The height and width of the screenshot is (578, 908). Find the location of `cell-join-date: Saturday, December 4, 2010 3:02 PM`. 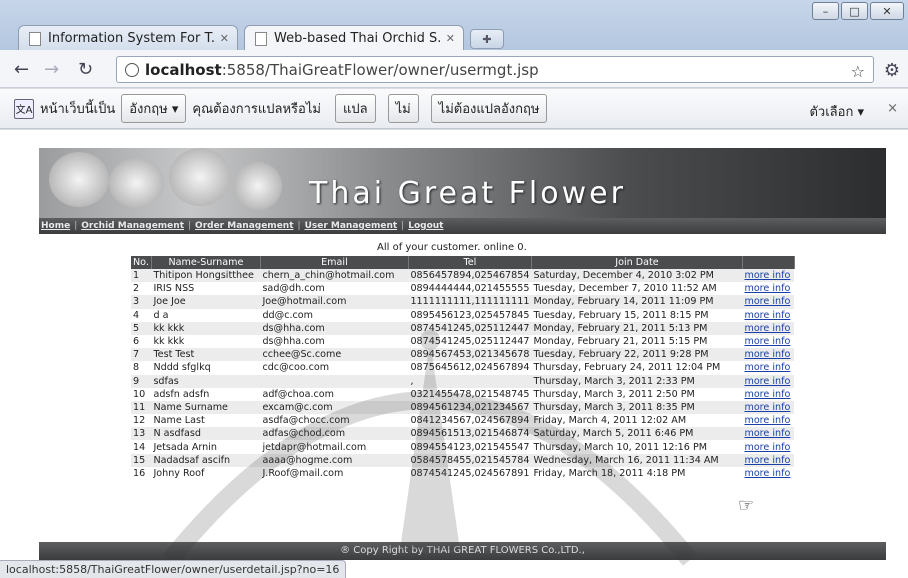

cell-join-date: Saturday, December 4, 2010 3:02 PM is located at coordinates (637, 276).